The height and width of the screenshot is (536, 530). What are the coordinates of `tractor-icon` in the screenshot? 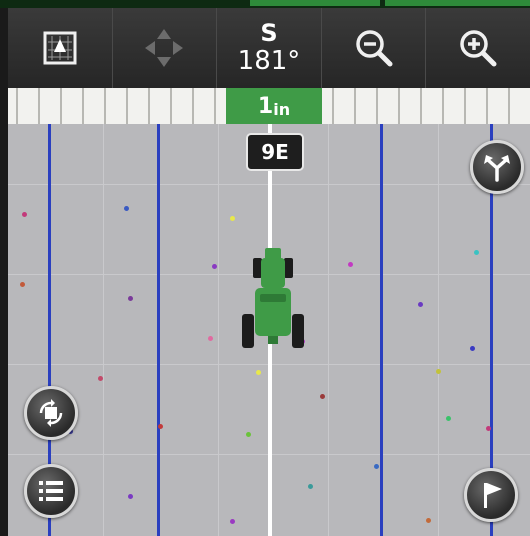 It's located at (273, 298).